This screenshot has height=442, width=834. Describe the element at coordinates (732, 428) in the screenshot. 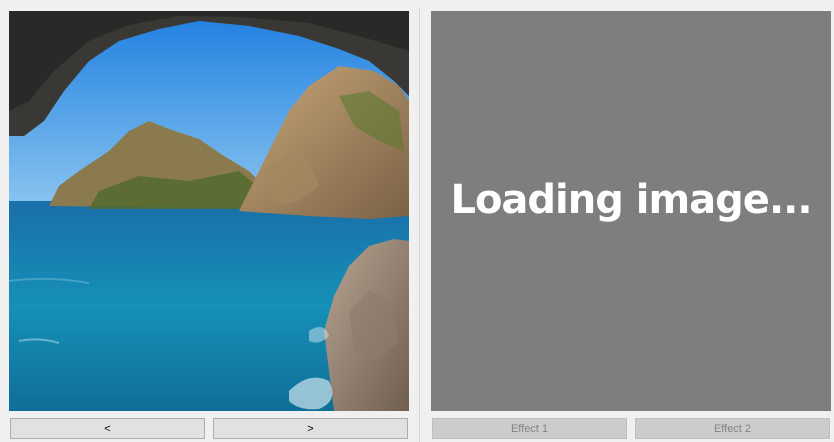

I see `effect-2-button: Effect 2` at that location.